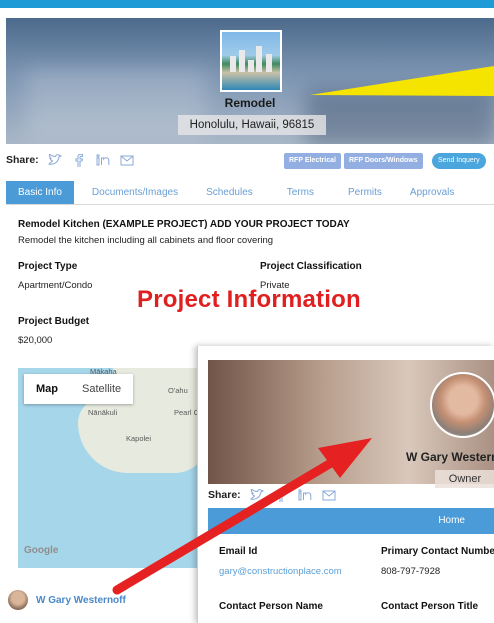  Describe the element at coordinates (81, 600) in the screenshot. I see `owner-name-link: W Gary Westernoff` at that location.